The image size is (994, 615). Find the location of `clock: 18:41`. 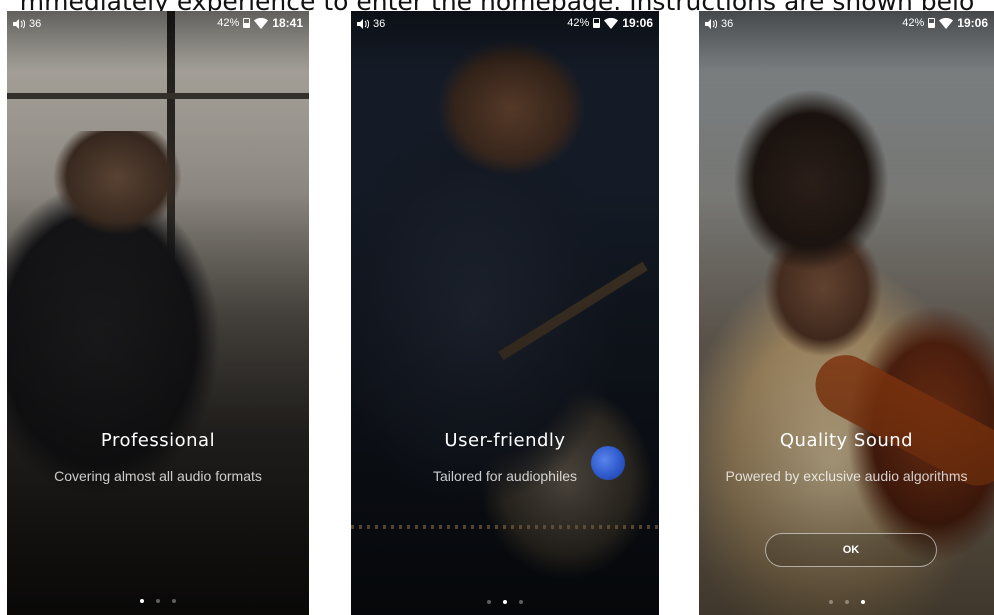

clock: 18:41 is located at coordinates (287, 23).